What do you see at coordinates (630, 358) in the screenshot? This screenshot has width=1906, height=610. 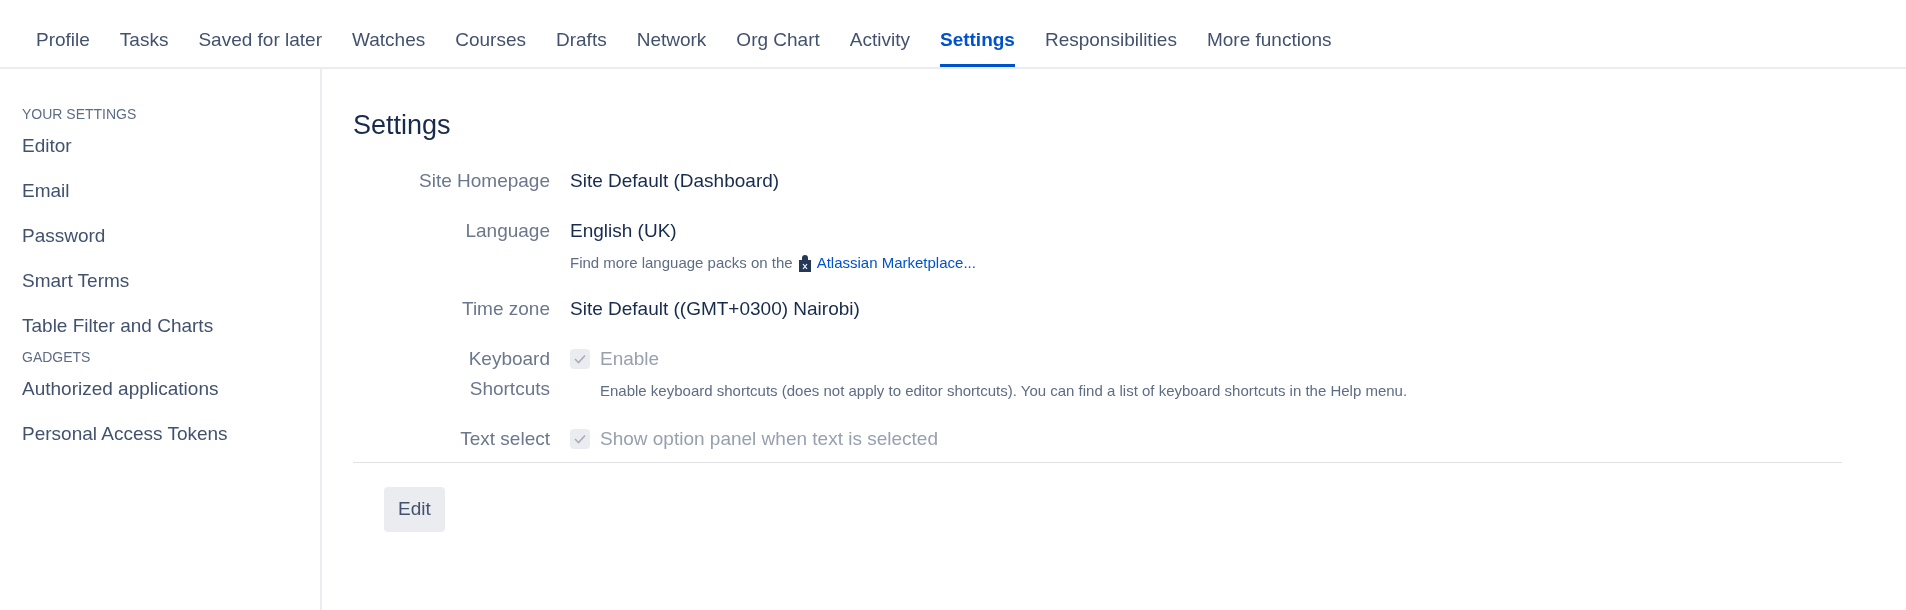 I see `checkbox-label: Enable` at bounding box center [630, 358].